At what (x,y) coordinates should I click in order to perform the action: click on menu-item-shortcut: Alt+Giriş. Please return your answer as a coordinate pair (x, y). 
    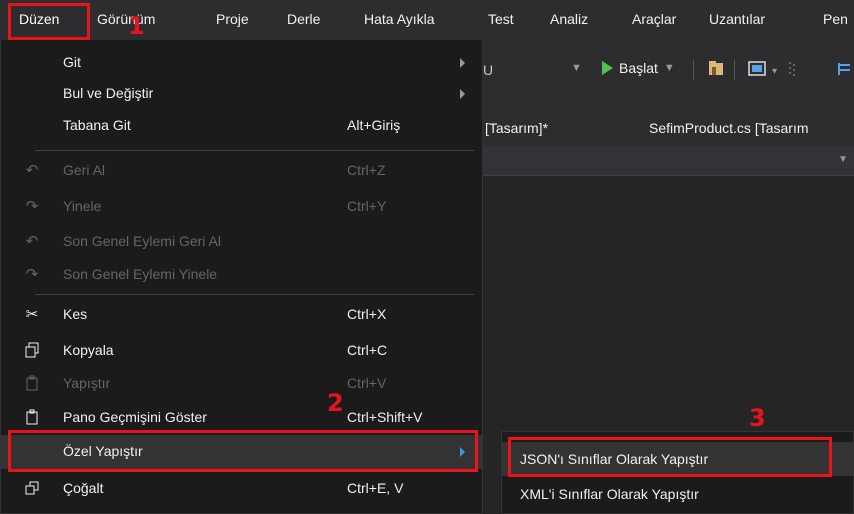
    Looking at the image, I should click on (374, 125).